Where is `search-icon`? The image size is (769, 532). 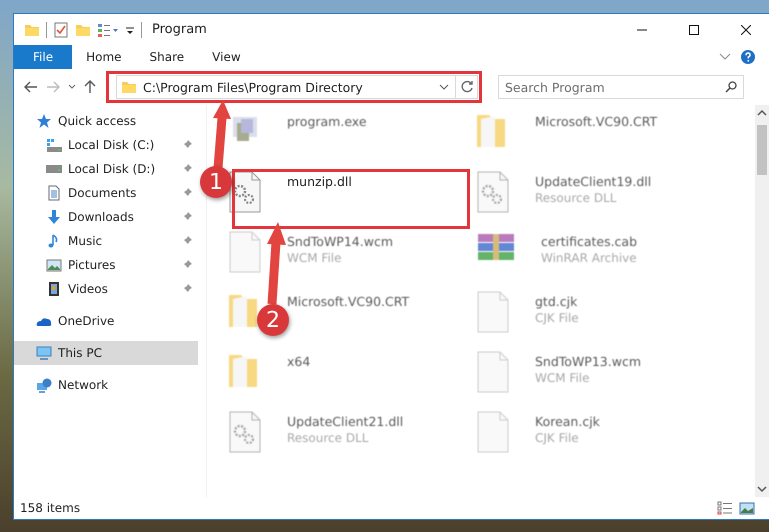
search-icon is located at coordinates (731, 87).